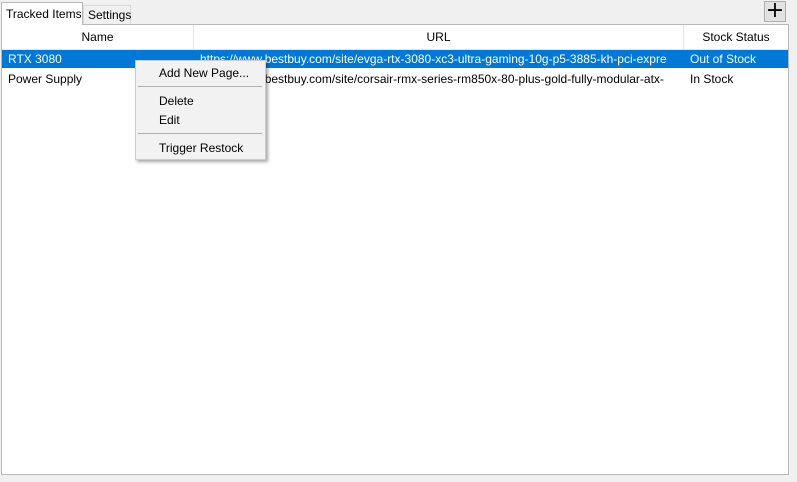  I want to click on table-header: Name URL Stock Status, so click(395, 37).